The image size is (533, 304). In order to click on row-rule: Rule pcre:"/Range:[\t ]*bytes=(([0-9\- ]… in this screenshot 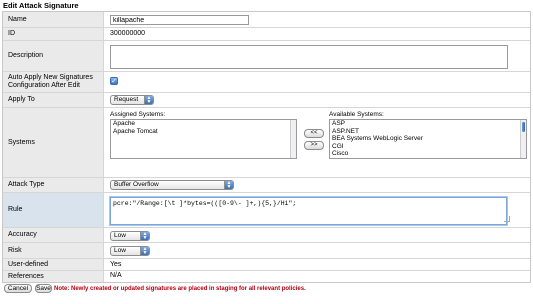, I will do `click(266, 210)`.